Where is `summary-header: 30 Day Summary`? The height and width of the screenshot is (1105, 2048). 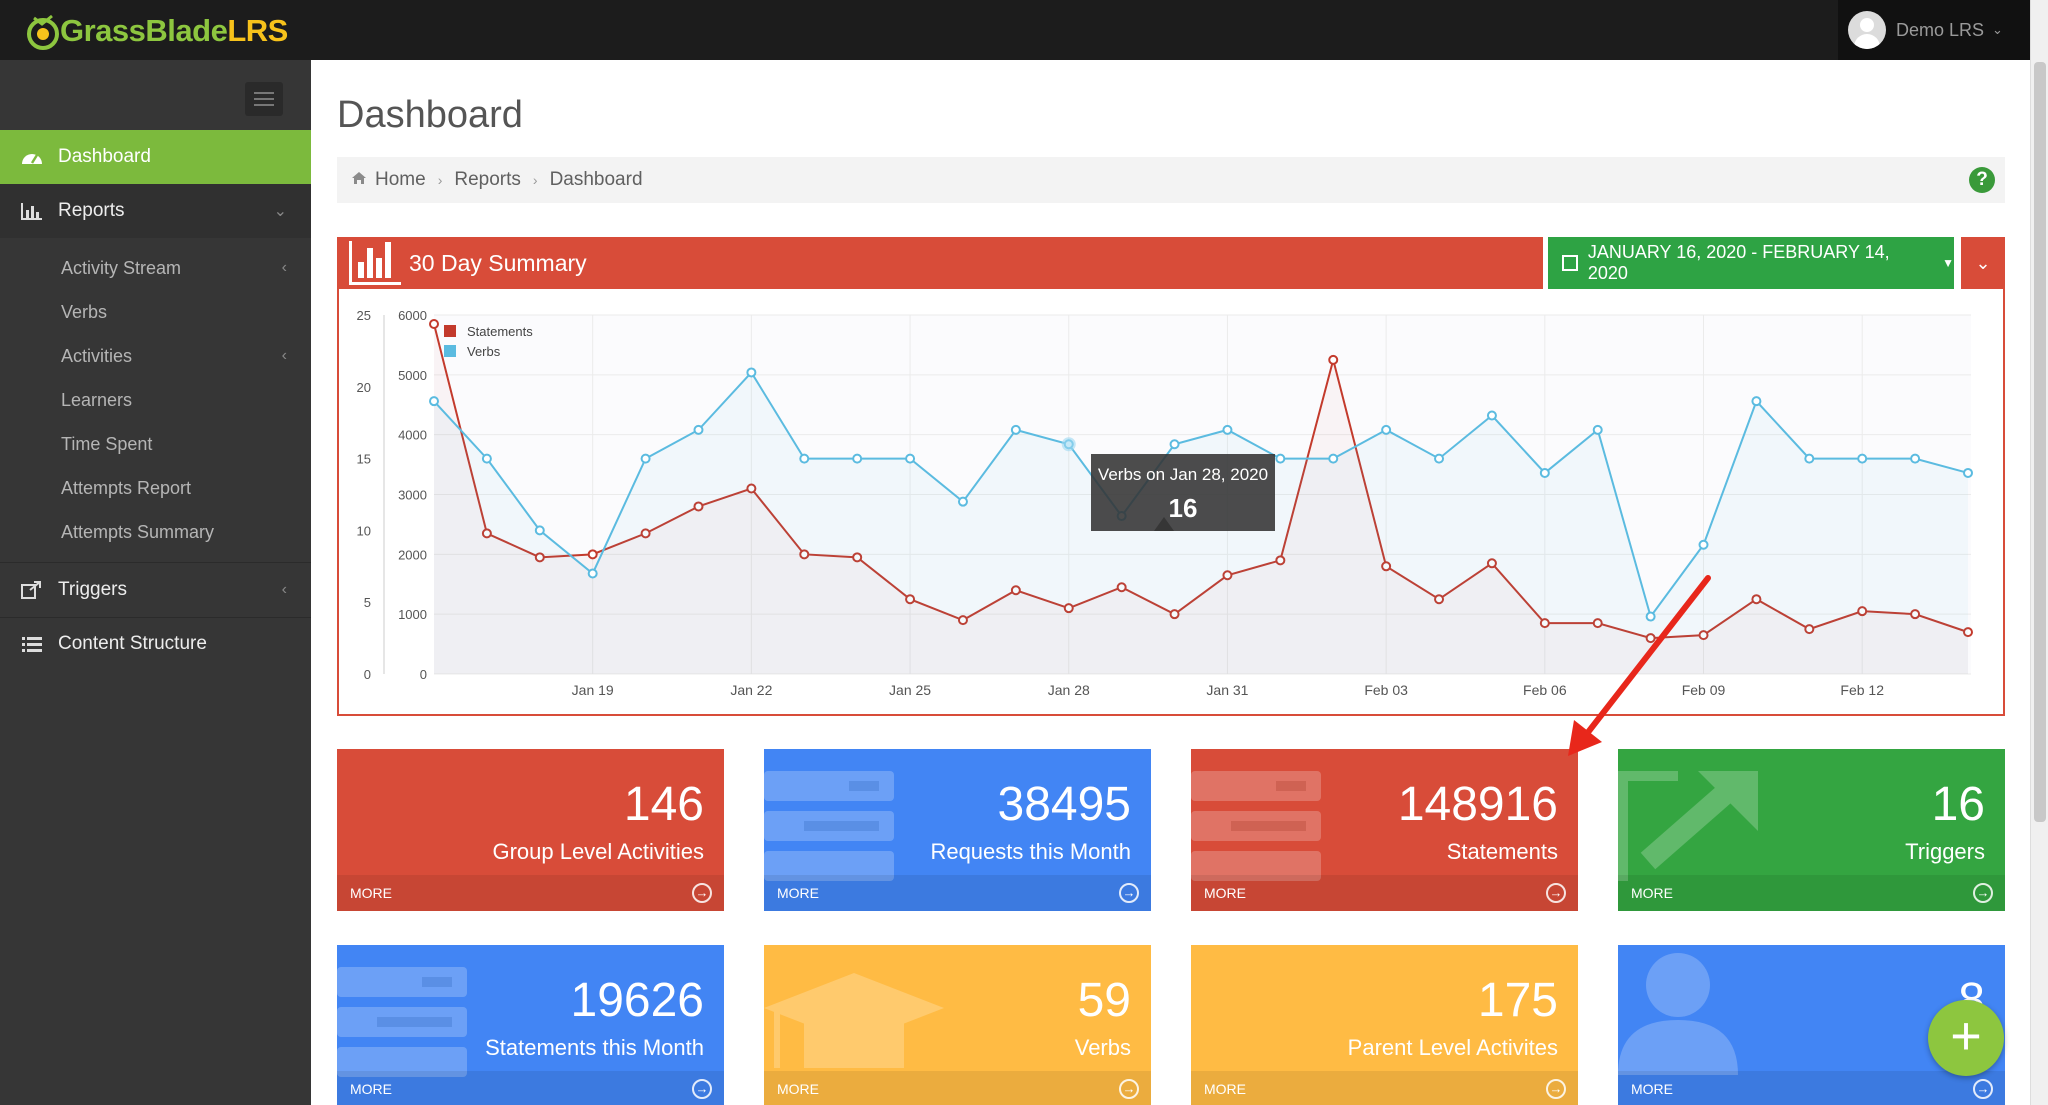
summary-header: 30 Day Summary is located at coordinates (940, 263).